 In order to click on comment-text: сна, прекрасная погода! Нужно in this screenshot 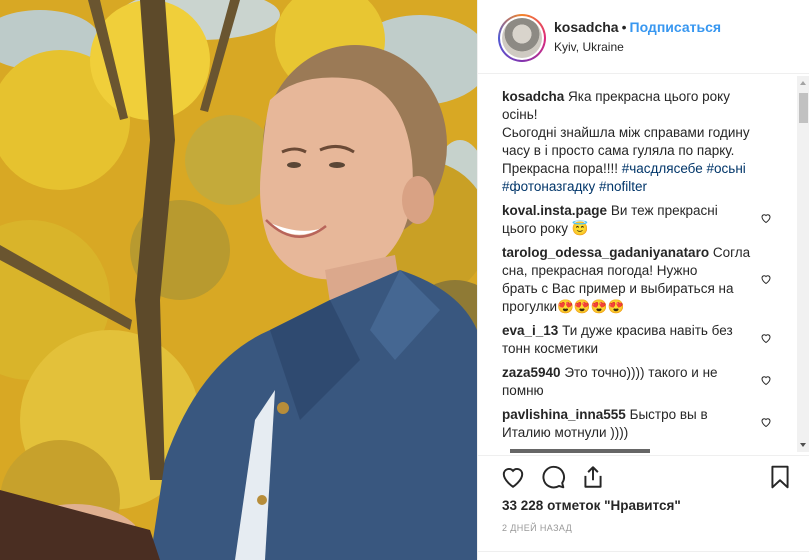, I will do `click(600, 270)`.